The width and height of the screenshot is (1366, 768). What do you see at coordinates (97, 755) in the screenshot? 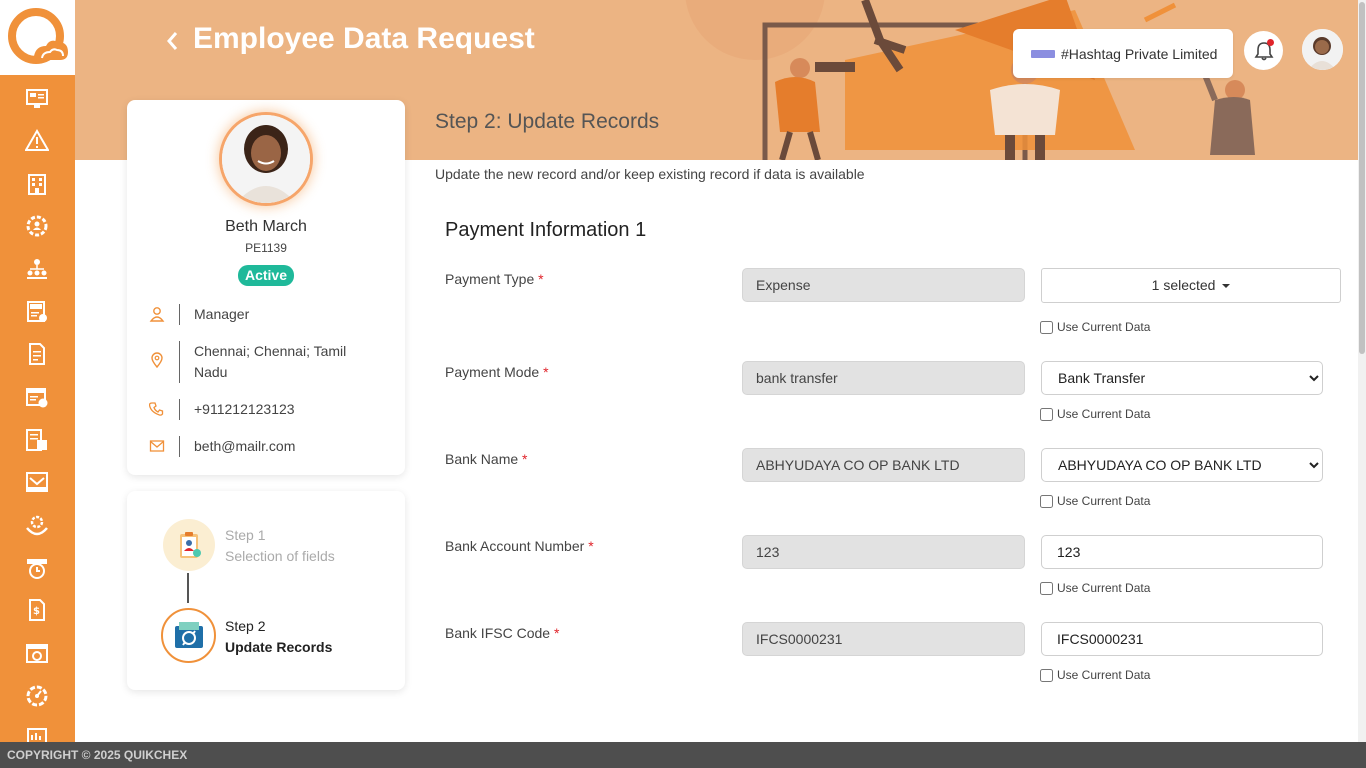
I see `copyright-text: COPYRIGHT © 2025 QUIKCHEX` at bounding box center [97, 755].